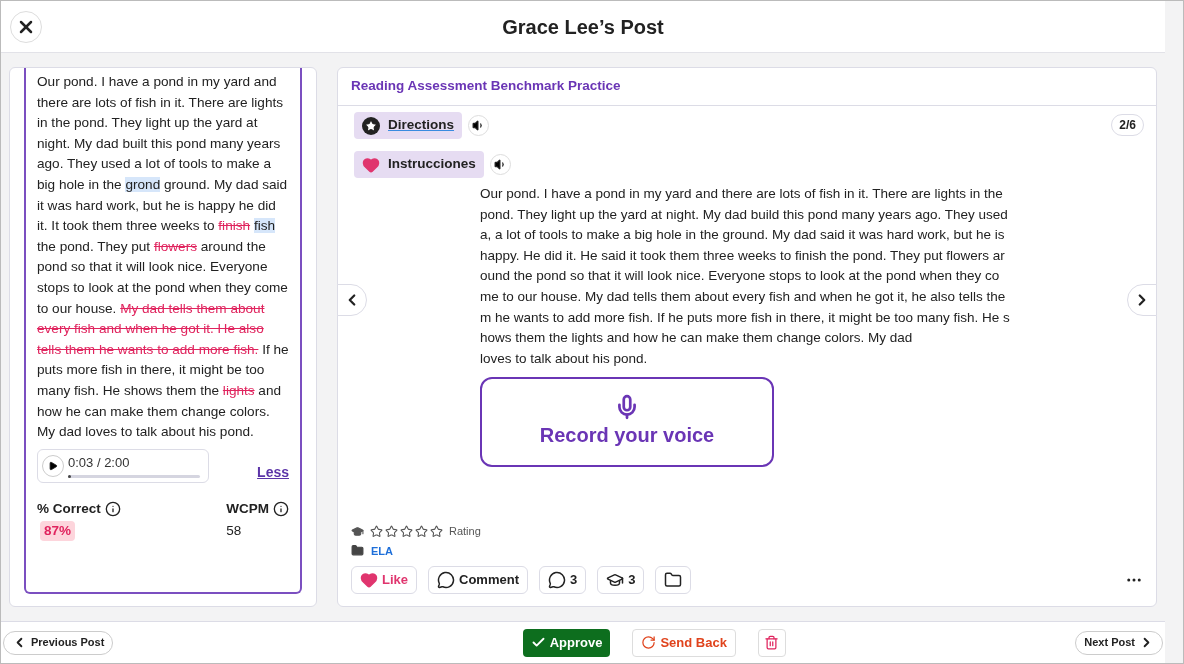 Image resolution: width=1184 pixels, height=664 pixels. What do you see at coordinates (384, 580) in the screenshot?
I see `like-button: Like` at bounding box center [384, 580].